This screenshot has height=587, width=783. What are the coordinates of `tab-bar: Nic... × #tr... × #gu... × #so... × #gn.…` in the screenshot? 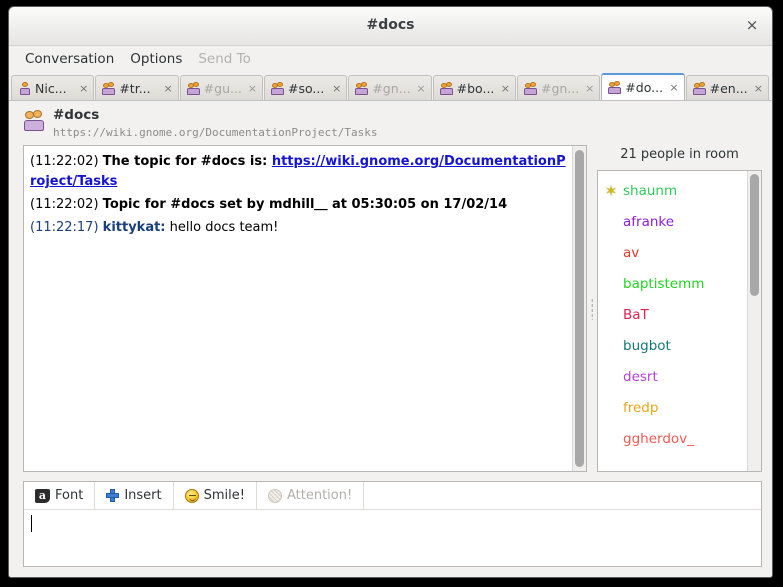 It's located at (390, 87).